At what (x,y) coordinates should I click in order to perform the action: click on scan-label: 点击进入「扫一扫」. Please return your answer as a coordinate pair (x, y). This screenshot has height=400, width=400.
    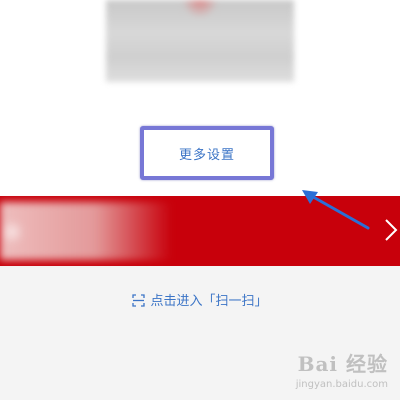
    Looking at the image, I should click on (209, 301).